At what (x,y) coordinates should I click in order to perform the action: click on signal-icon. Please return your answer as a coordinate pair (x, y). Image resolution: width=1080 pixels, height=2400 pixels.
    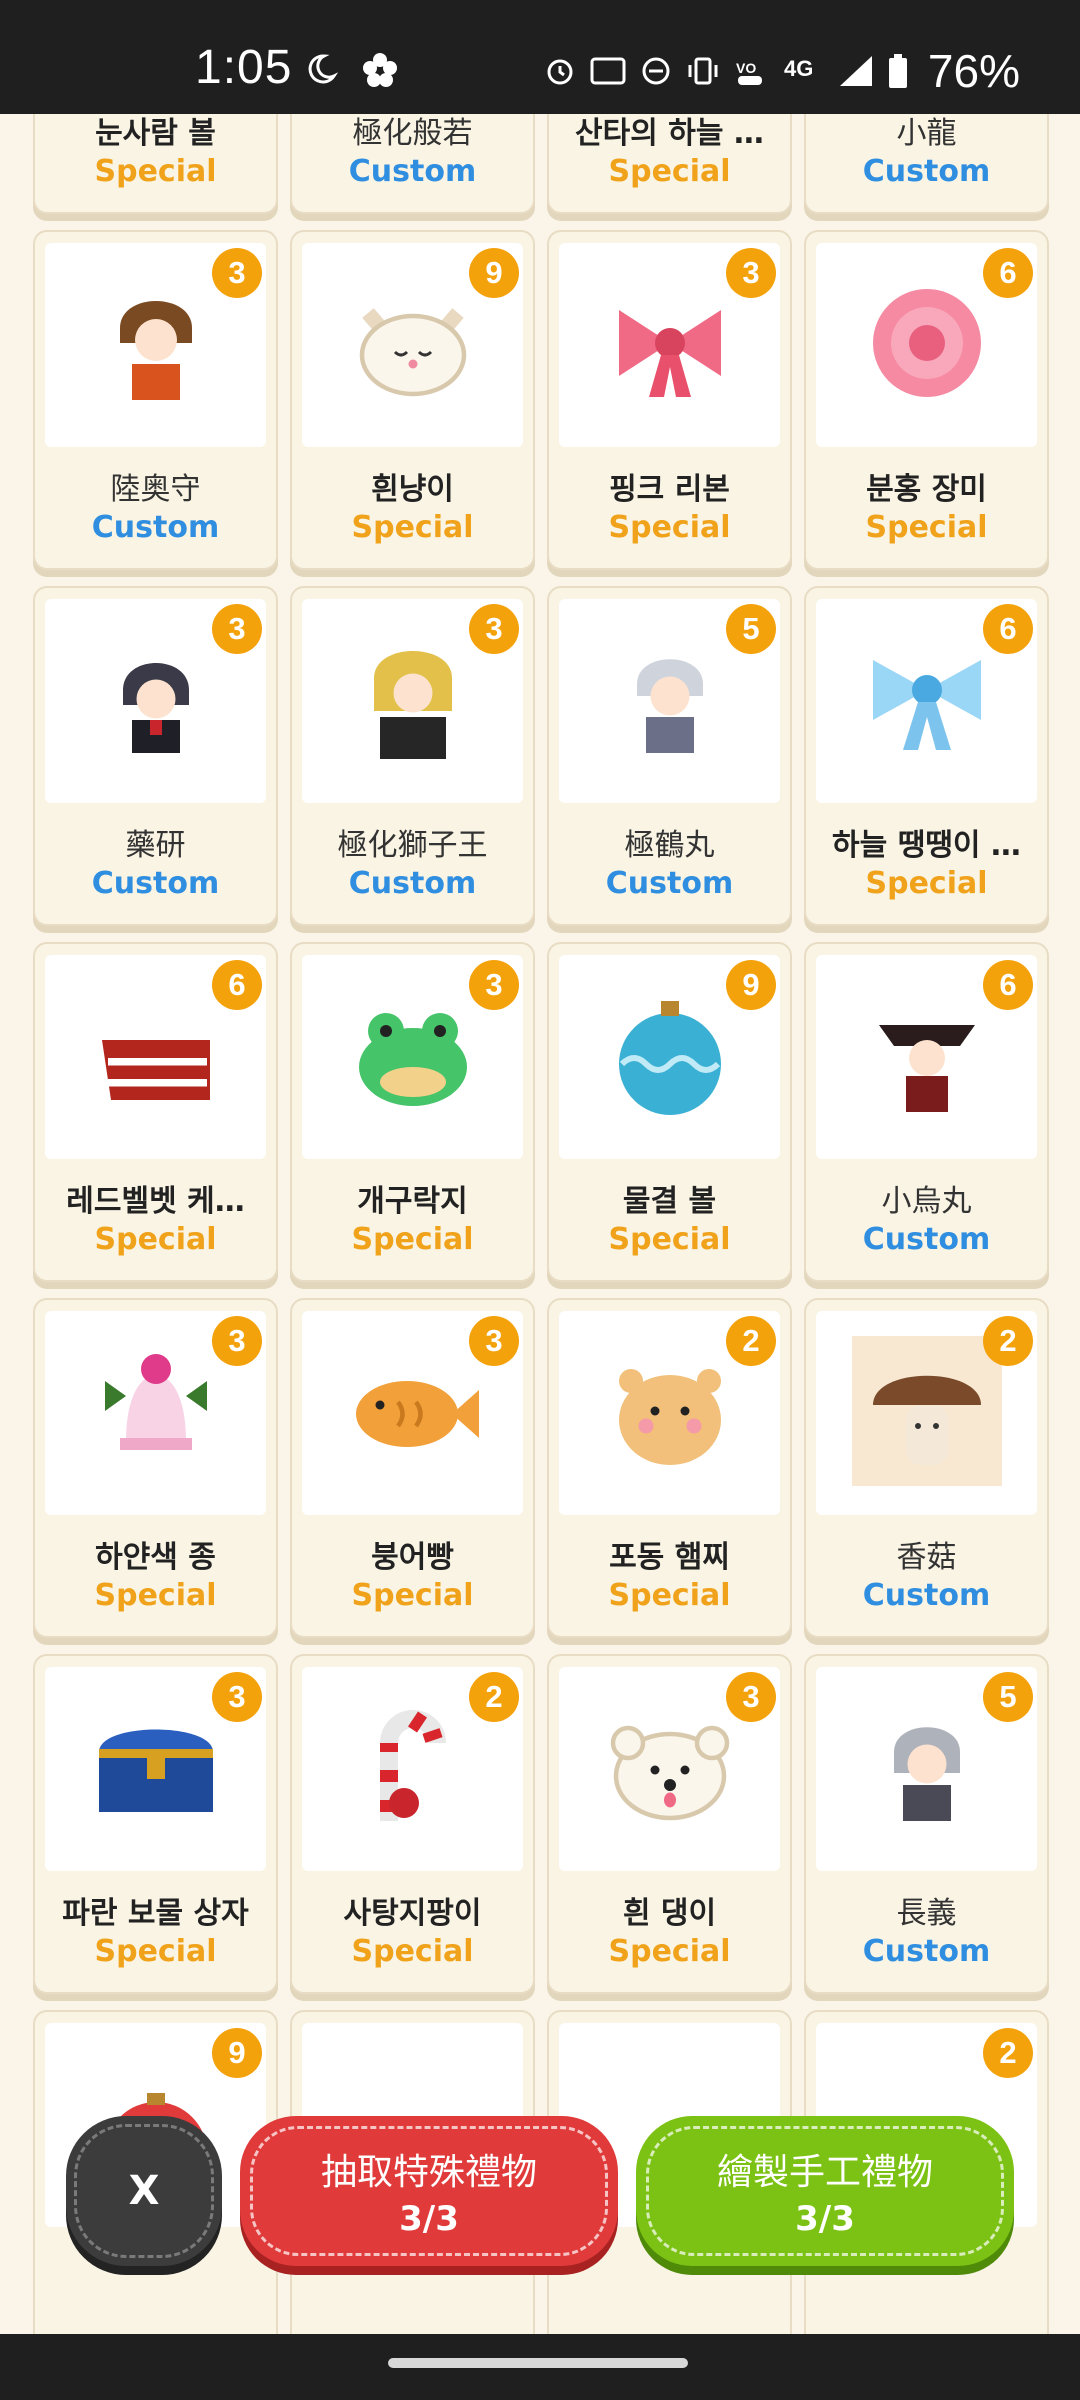
    Looking at the image, I should click on (856, 71).